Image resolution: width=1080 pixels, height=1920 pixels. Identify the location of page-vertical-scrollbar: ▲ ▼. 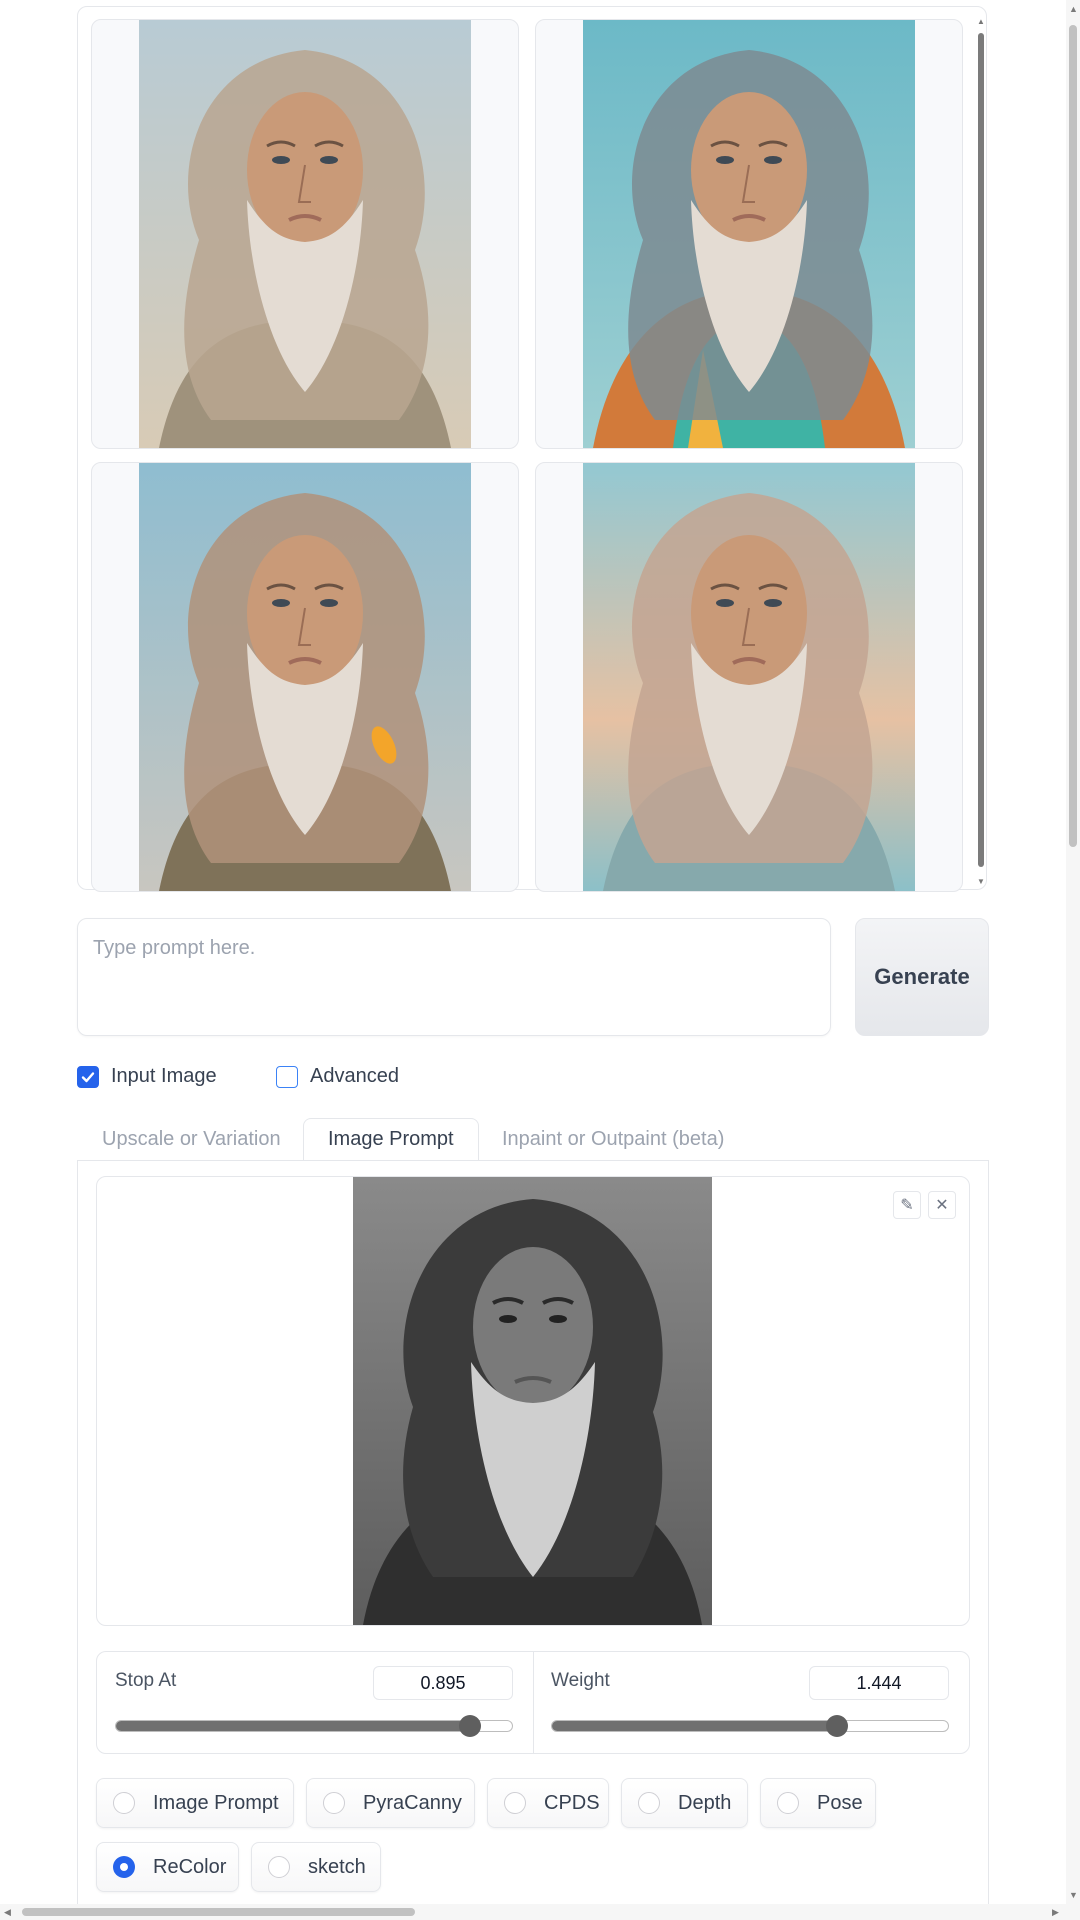
(1073, 952).